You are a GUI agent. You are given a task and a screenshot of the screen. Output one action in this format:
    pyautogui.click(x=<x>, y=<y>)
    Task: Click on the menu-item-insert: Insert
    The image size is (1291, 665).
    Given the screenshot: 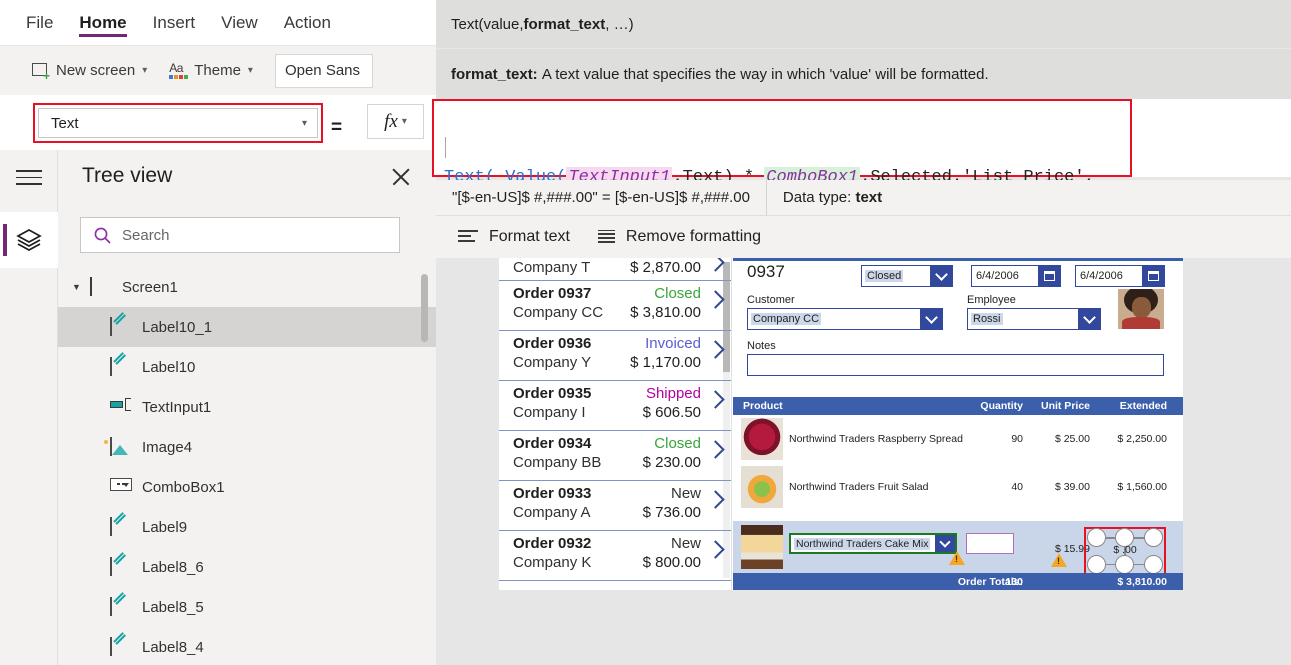 What is the action you would take?
    pyautogui.click(x=174, y=22)
    